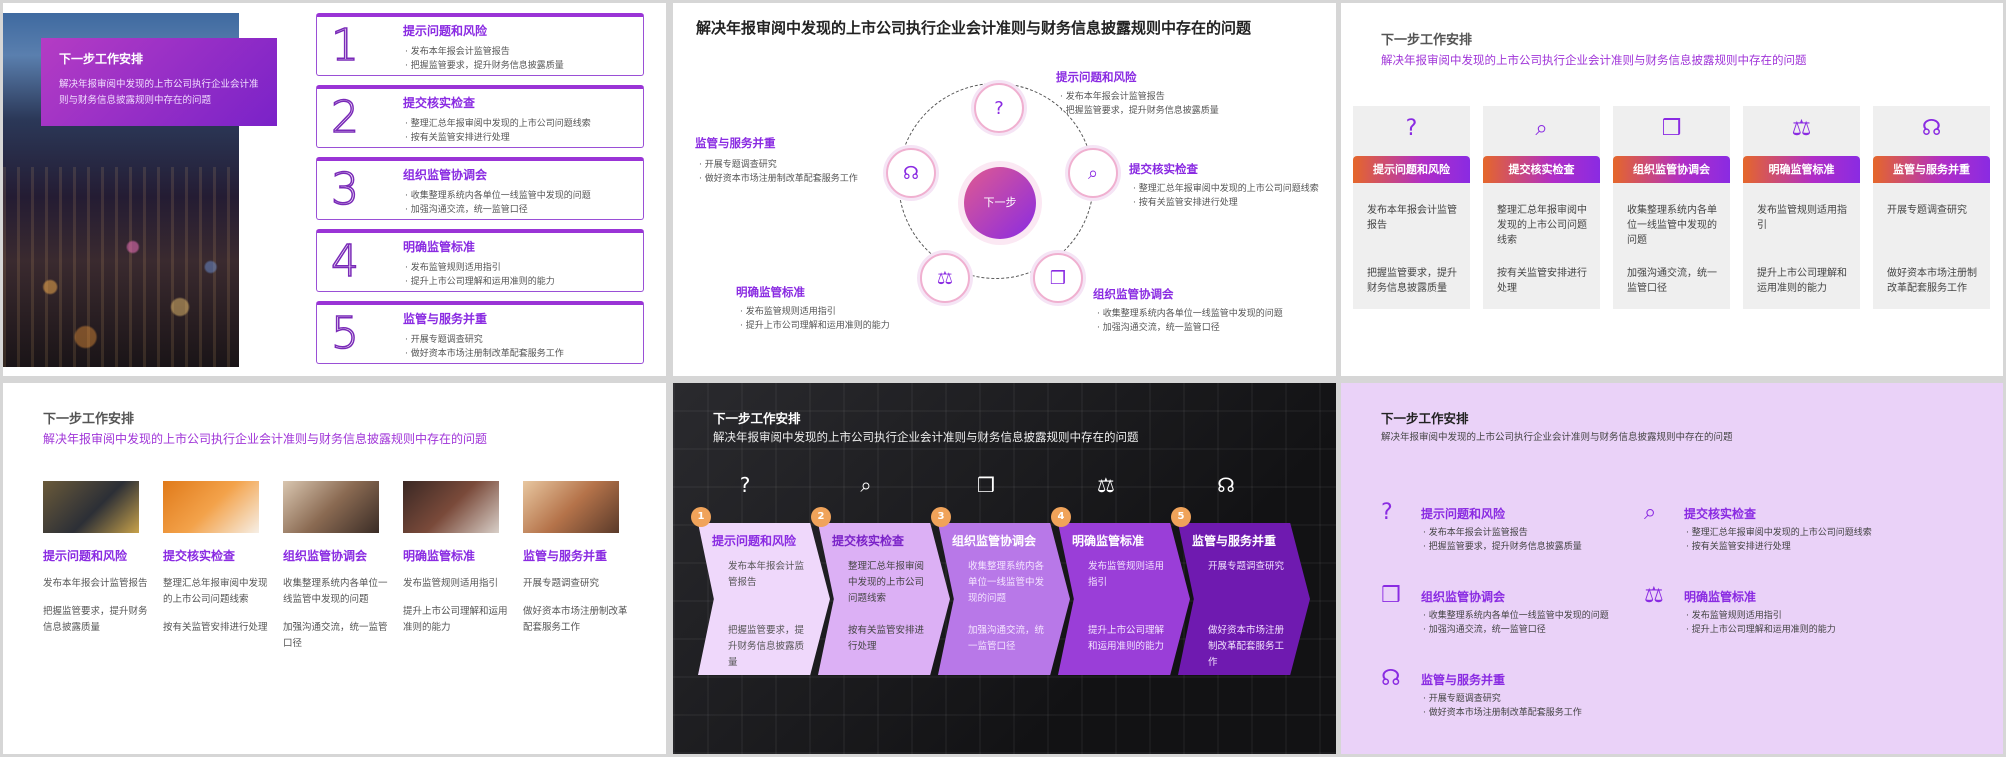  Describe the element at coordinates (738, 165) in the screenshot. I see `item-bullet: · 开展专题调查研究` at that location.